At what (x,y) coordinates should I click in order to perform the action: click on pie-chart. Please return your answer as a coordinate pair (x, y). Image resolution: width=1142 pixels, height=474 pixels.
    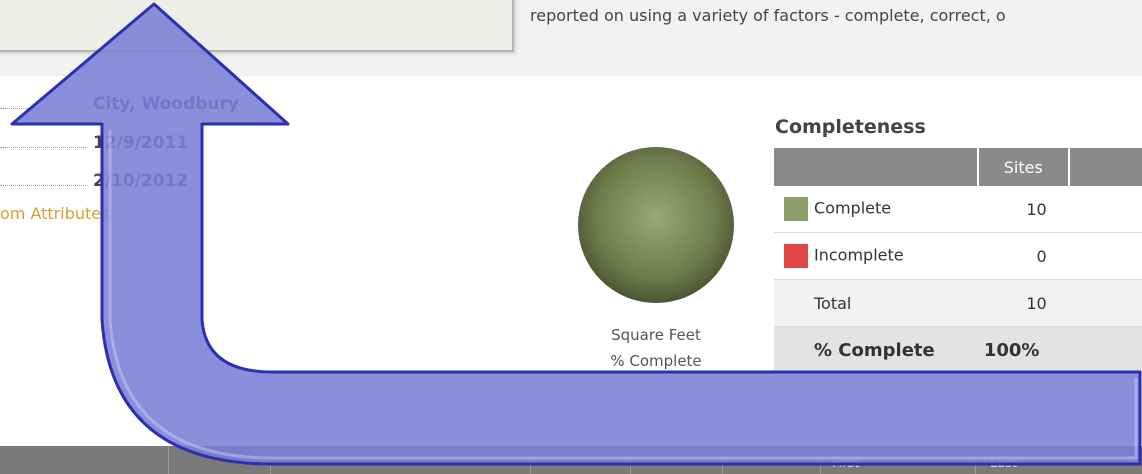
    Looking at the image, I should click on (656, 225).